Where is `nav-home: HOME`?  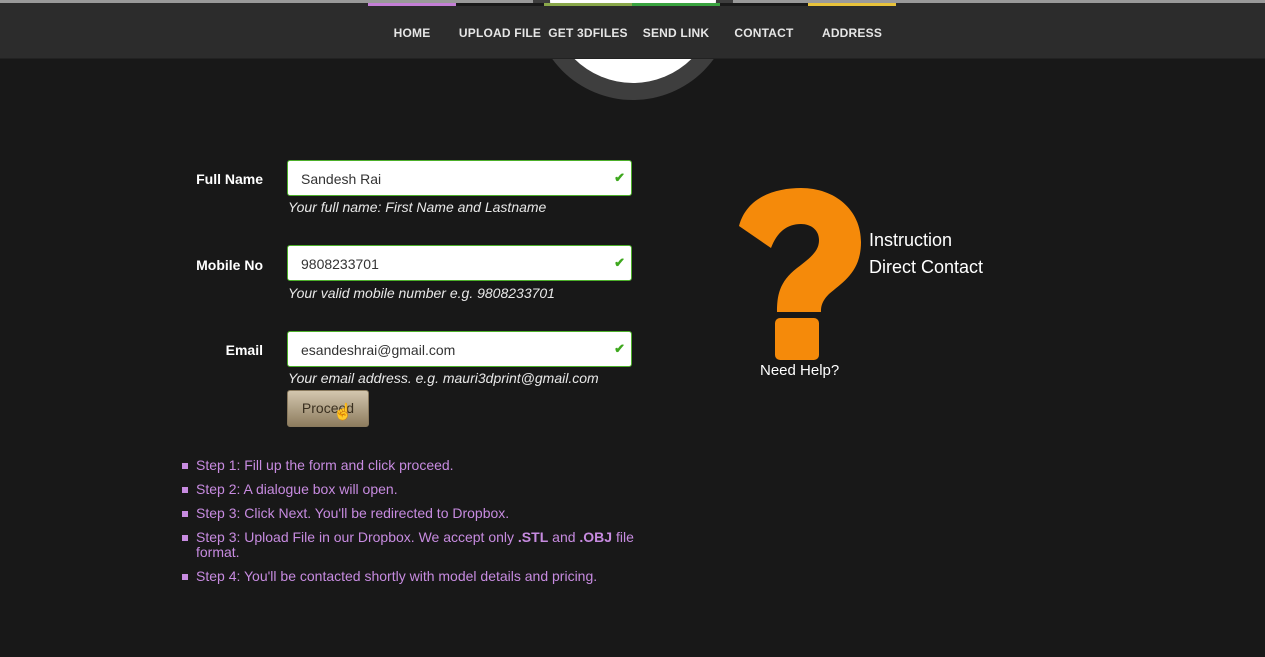
nav-home: HOME is located at coordinates (412, 30).